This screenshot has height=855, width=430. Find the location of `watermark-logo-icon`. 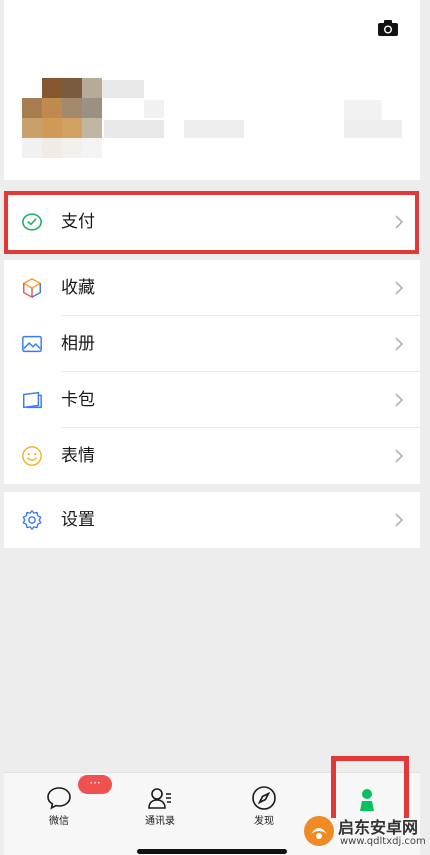

watermark-logo-icon is located at coordinates (319, 831).